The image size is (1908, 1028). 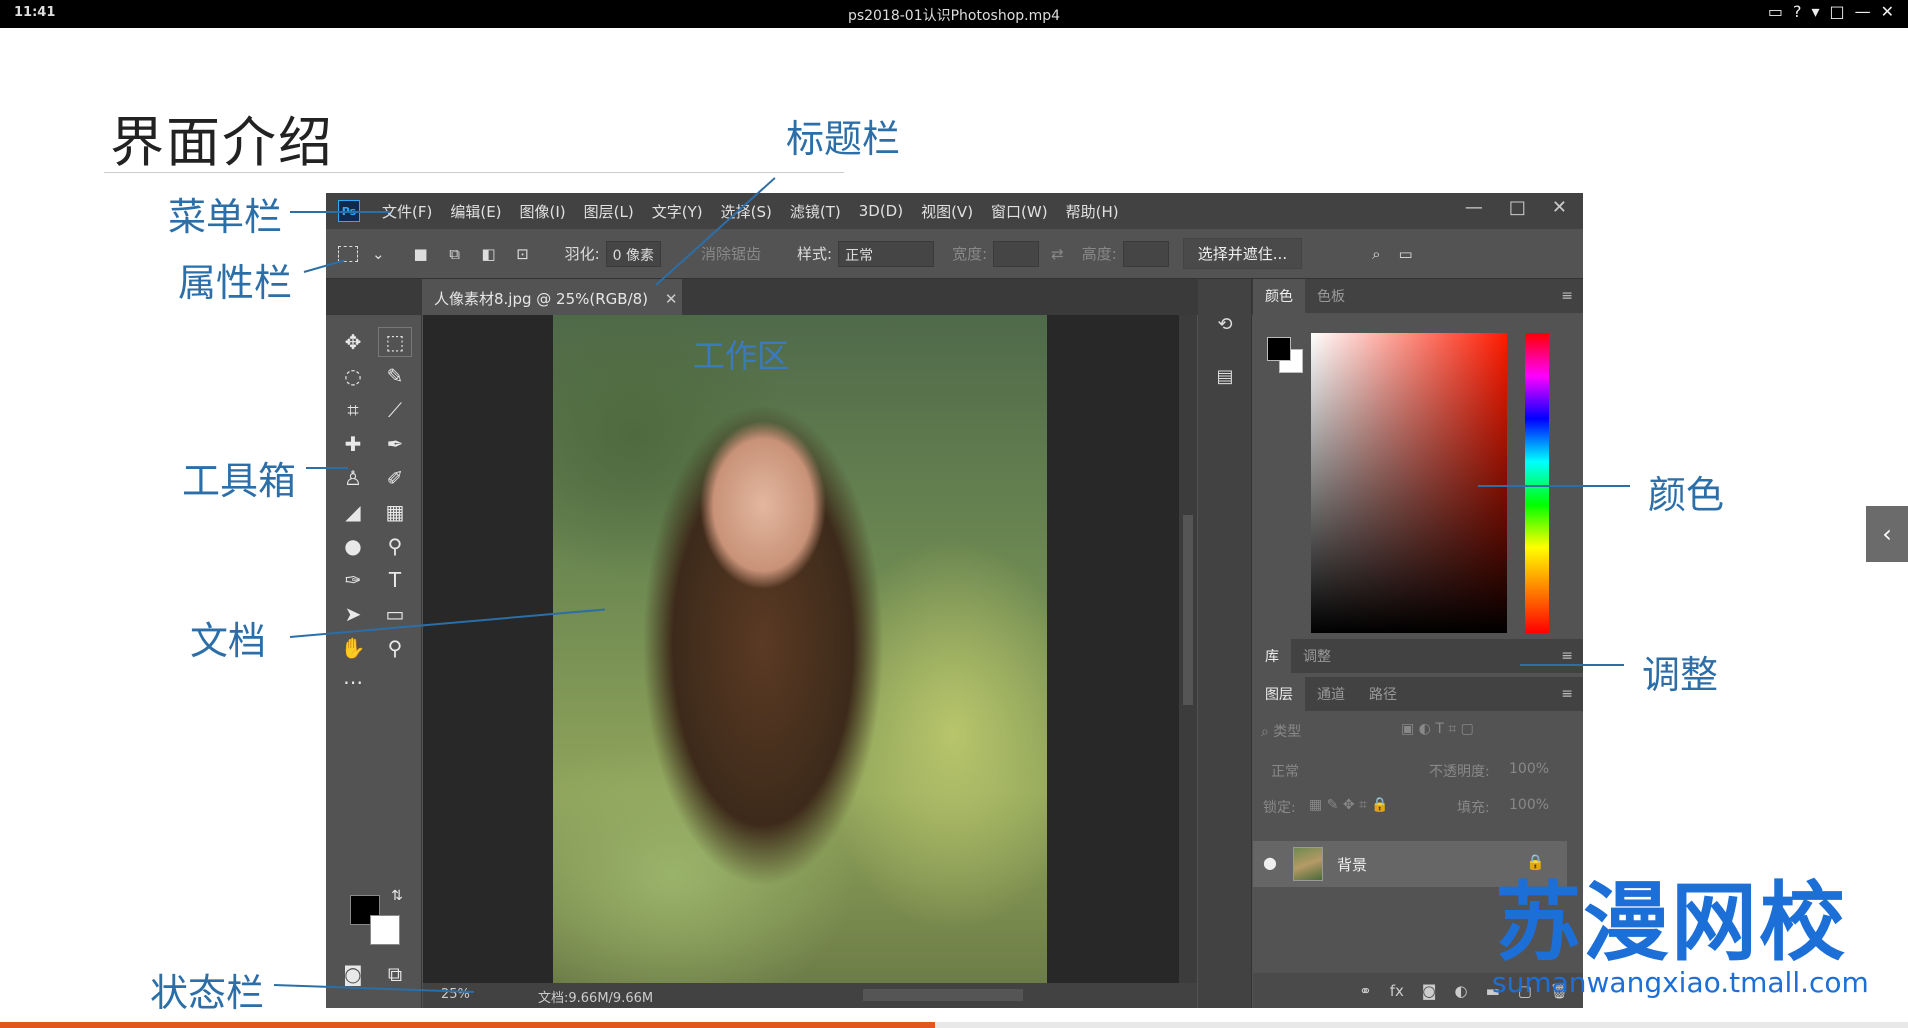 I want to click on document-tab: 人像素材8.jpg @ 25%(RGB/8) ✕, so click(x=552, y=297).